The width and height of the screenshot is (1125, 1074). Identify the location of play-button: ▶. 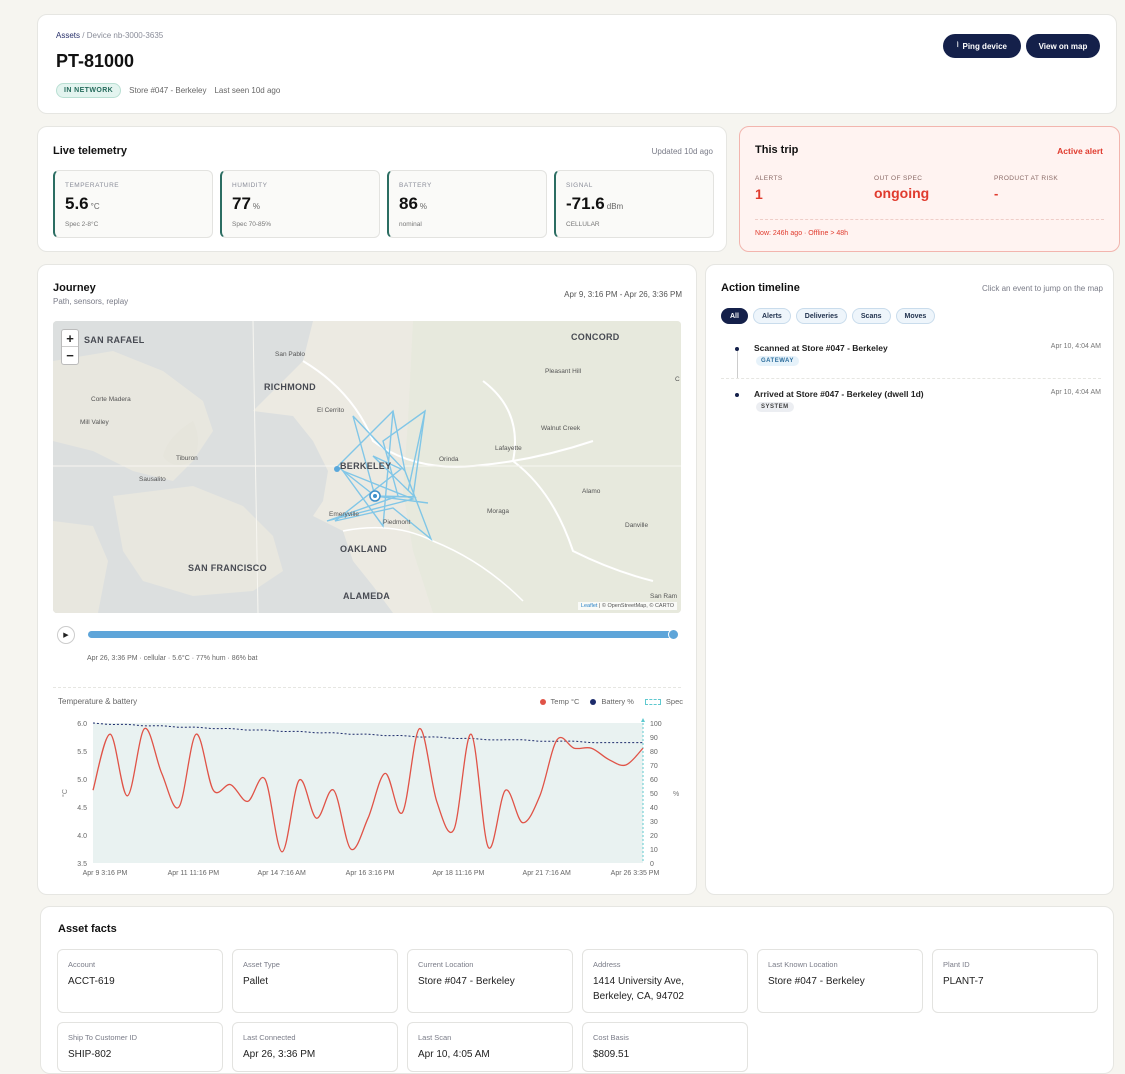
(66, 635).